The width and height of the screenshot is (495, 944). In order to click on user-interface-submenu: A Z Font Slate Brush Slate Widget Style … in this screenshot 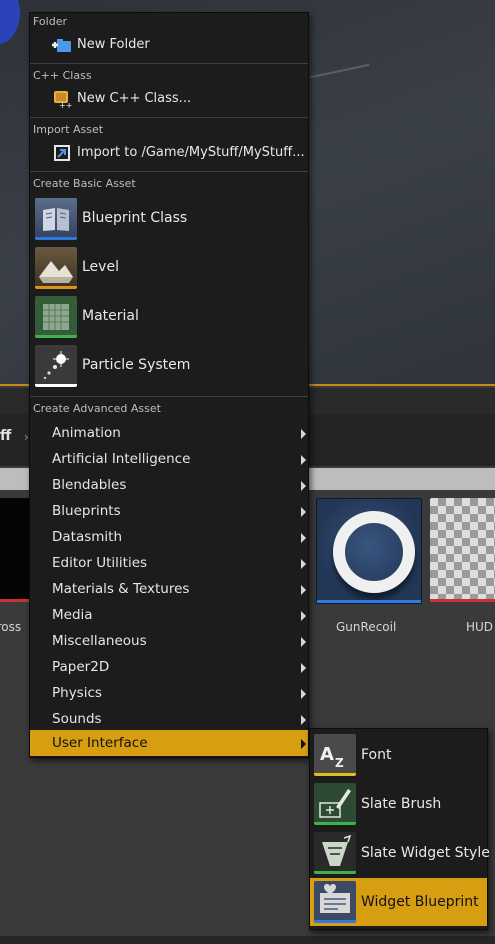, I will do `click(399, 829)`.